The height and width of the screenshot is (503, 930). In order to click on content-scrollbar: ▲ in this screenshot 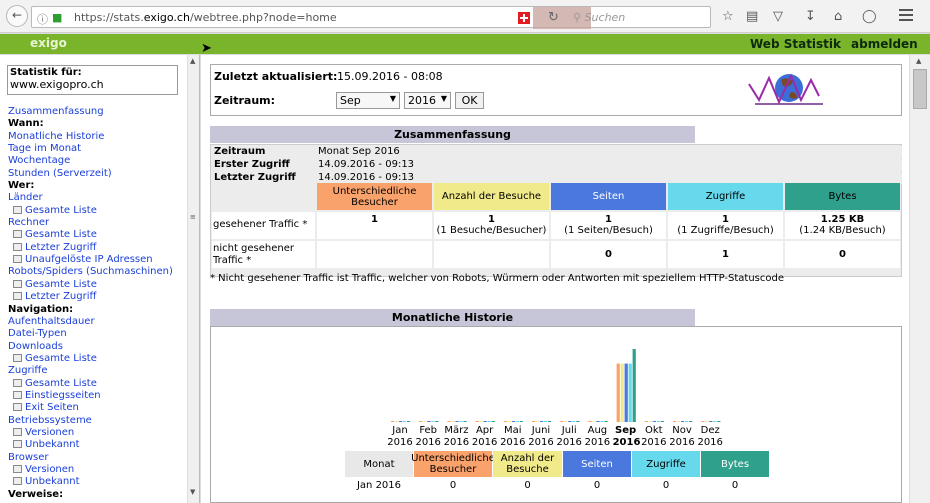, I will do `click(919, 279)`.